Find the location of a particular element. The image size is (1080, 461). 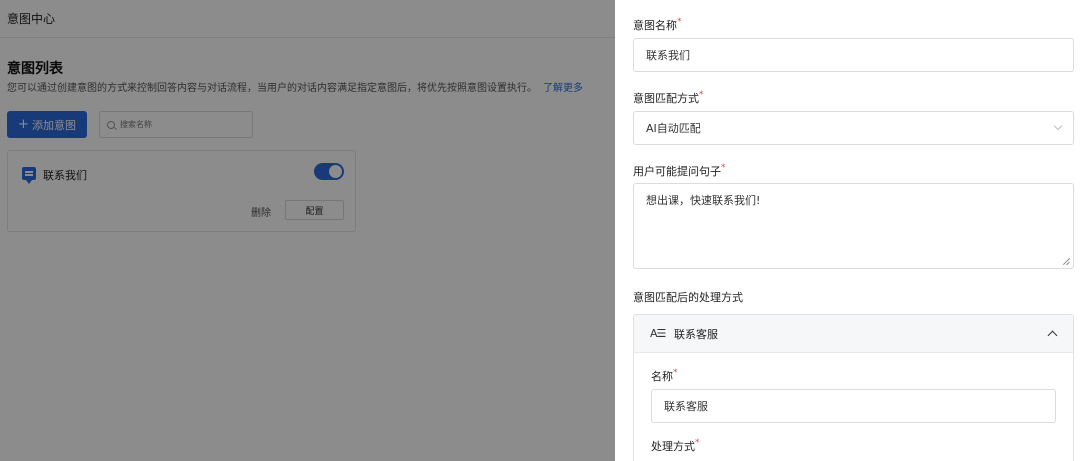

sentences-textarea: 想出课，快速联系我们! is located at coordinates (853, 226).